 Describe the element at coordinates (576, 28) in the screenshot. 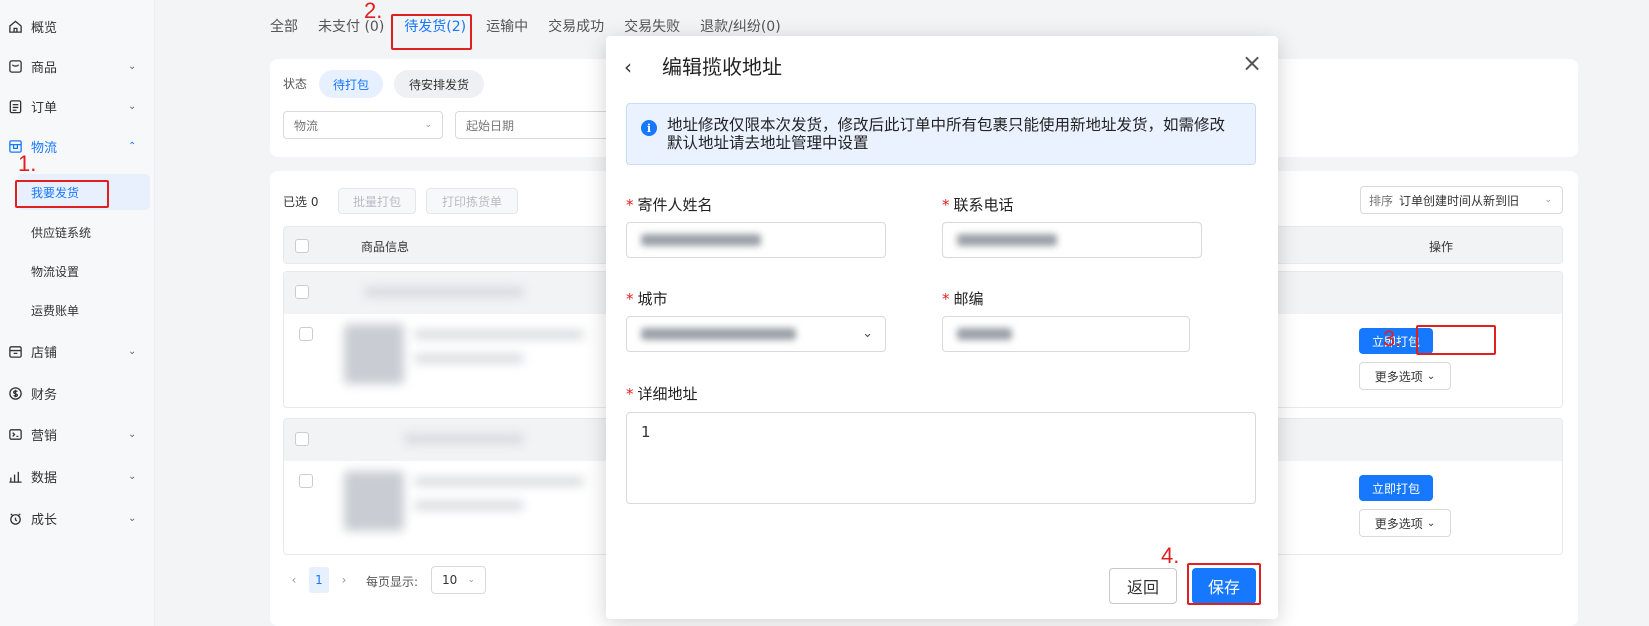

I see `tab-success: 交易成功` at that location.